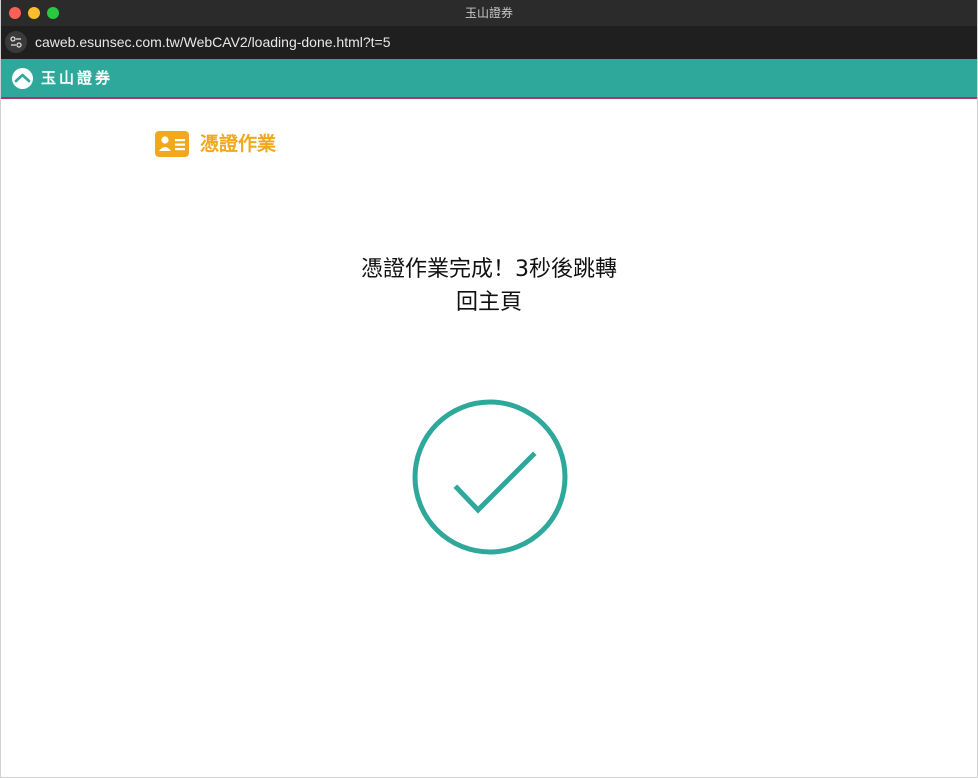 Image resolution: width=978 pixels, height=778 pixels. I want to click on check-circle-icon, so click(490, 477).